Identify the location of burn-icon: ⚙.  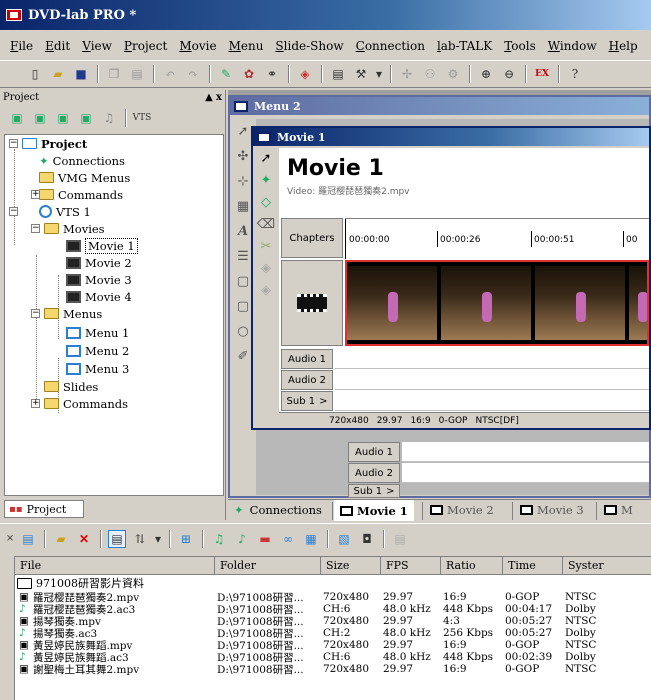
(453, 74).